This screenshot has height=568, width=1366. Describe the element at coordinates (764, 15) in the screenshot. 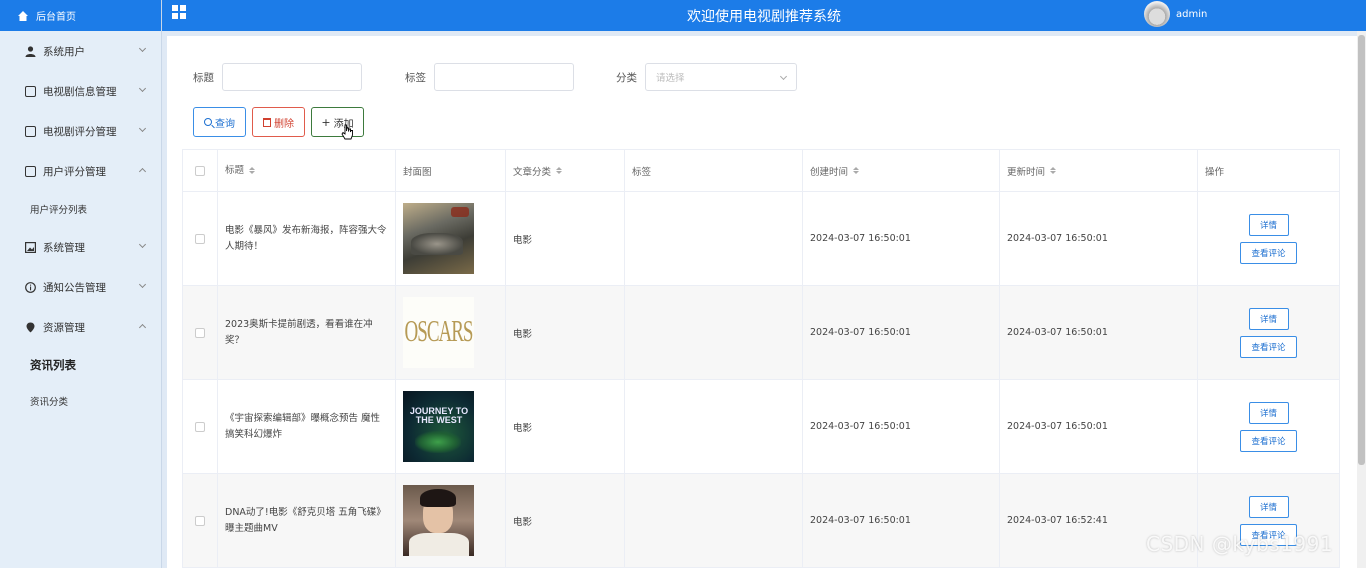

I see `top-bar: 欢迎使用电视剧推荐系统 admin` at that location.